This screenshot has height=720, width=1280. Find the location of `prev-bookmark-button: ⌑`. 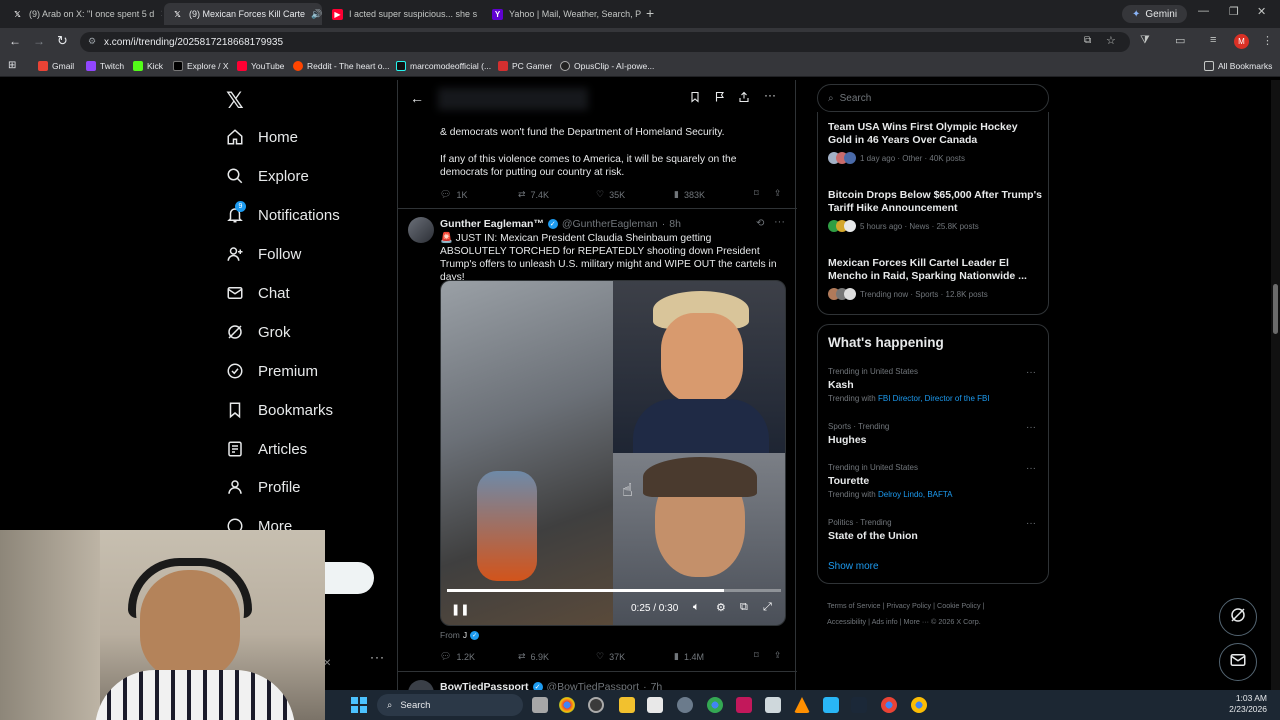

prev-bookmark-button: ⌑ is located at coordinates (756, 193).